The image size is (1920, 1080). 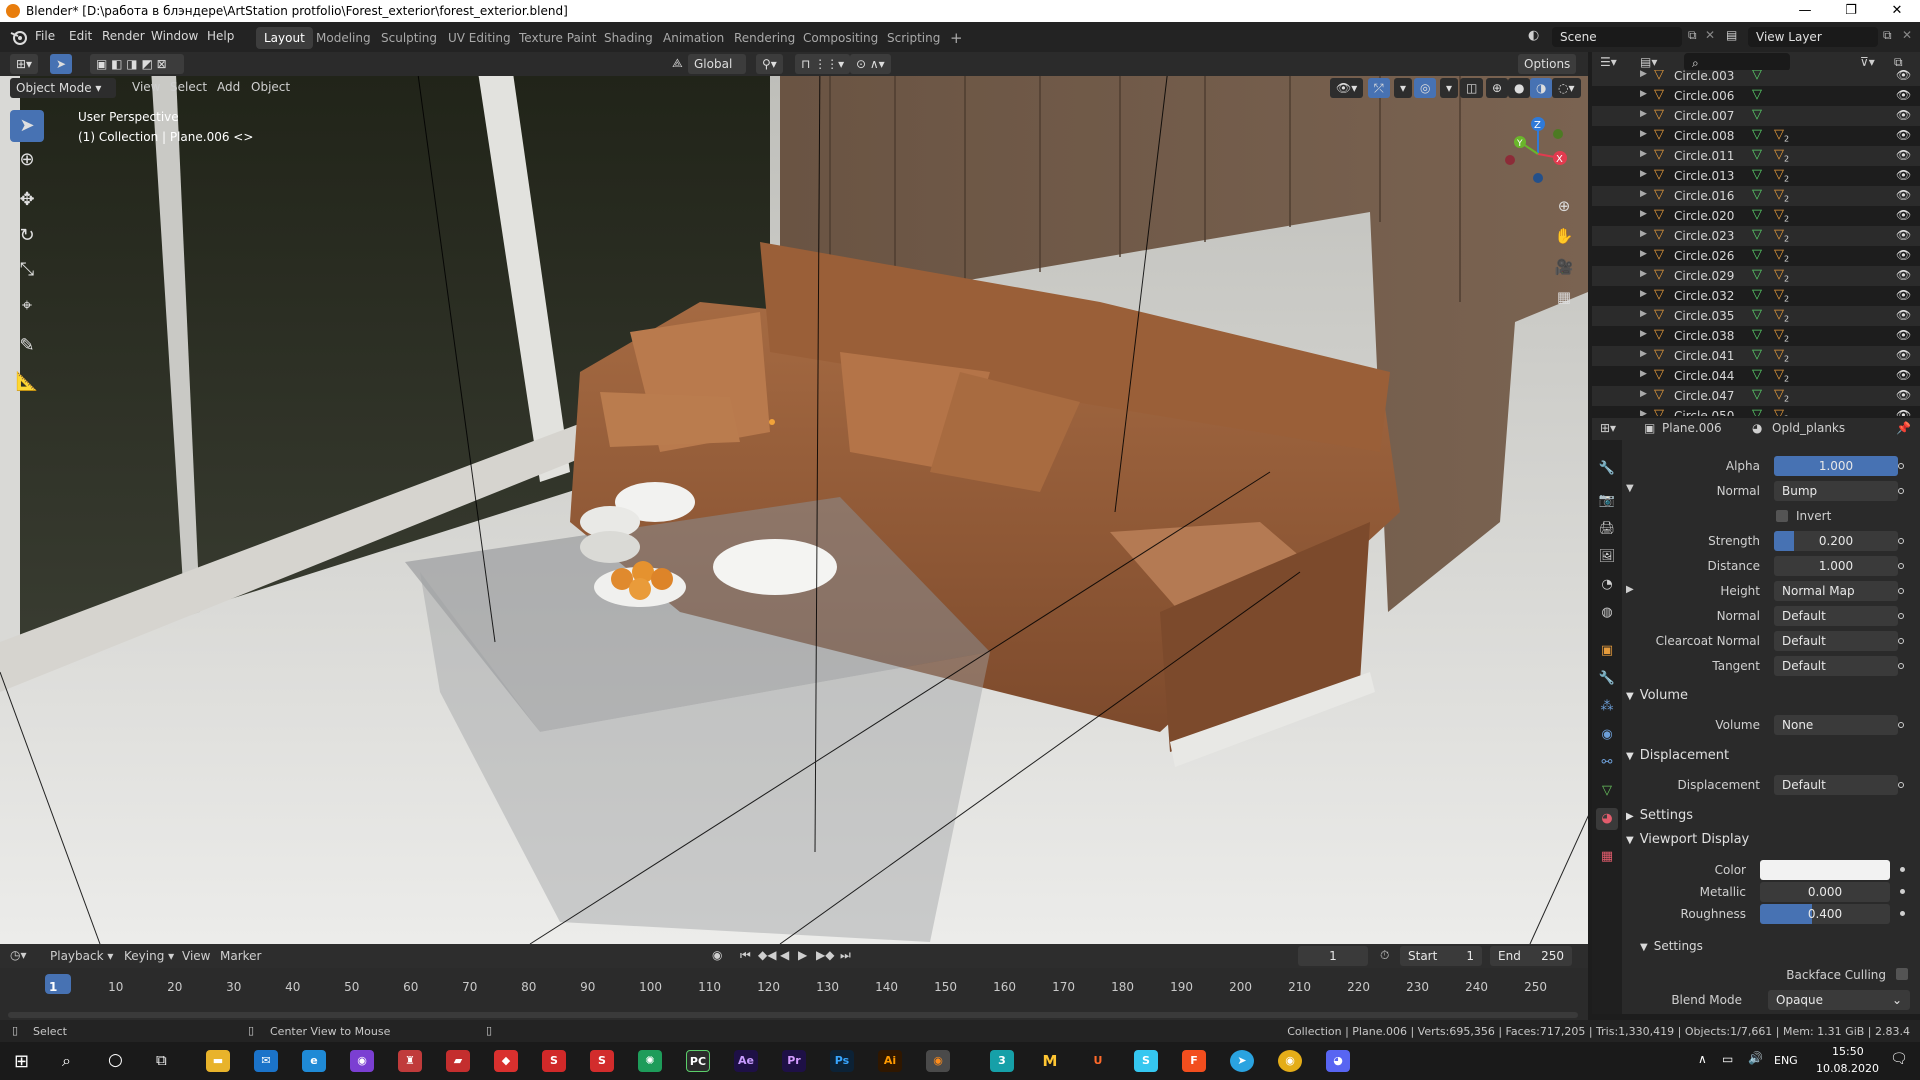 What do you see at coordinates (1808, 428) in the screenshot?
I see `properties-material-name: Opld_planks` at bounding box center [1808, 428].